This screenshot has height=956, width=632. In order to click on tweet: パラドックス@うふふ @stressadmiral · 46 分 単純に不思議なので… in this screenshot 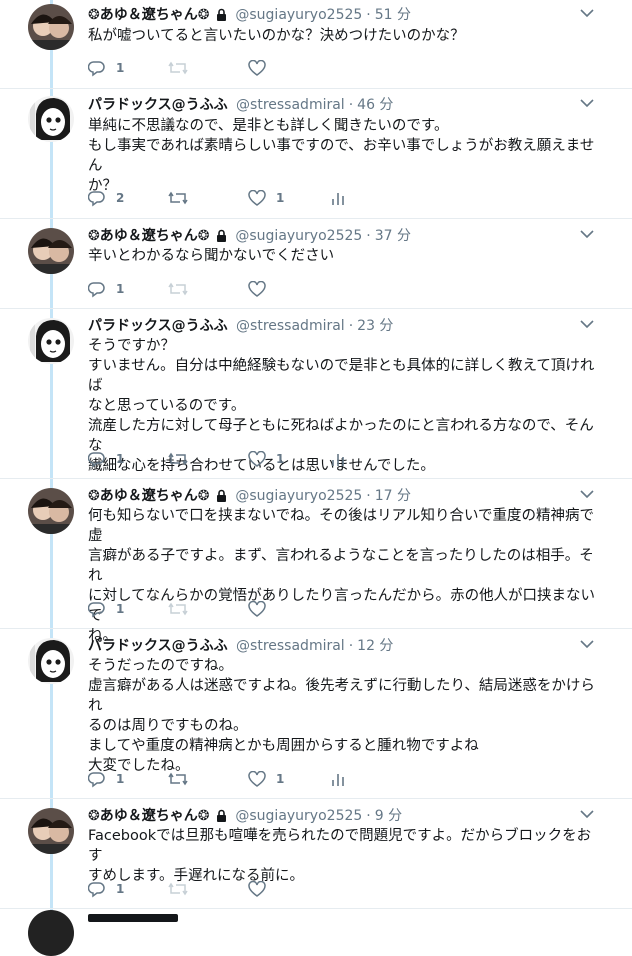, I will do `click(316, 153)`.